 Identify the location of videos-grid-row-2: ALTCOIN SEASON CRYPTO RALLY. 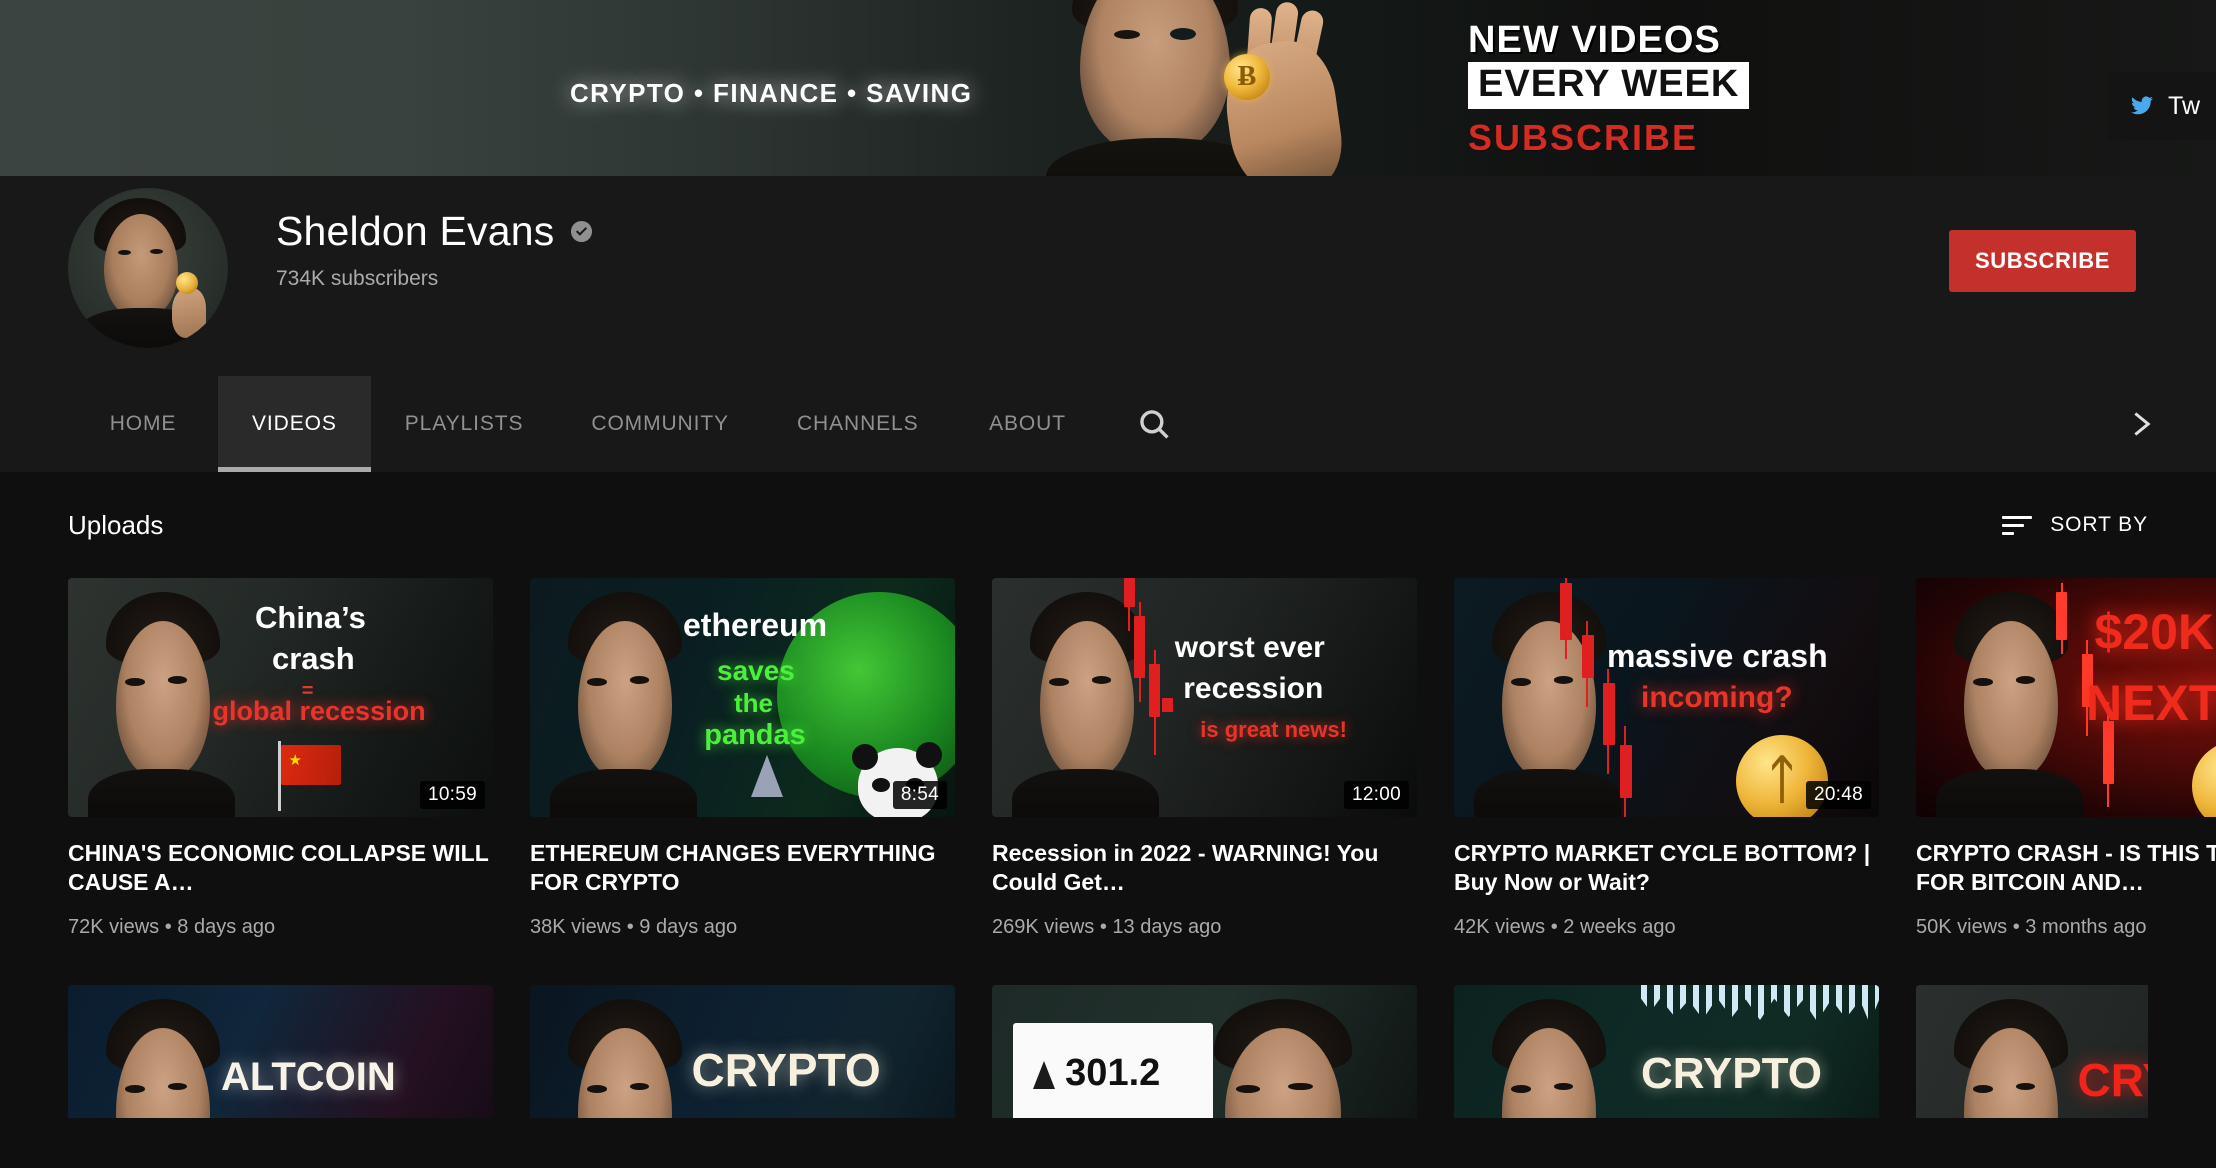
(1108, 1051).